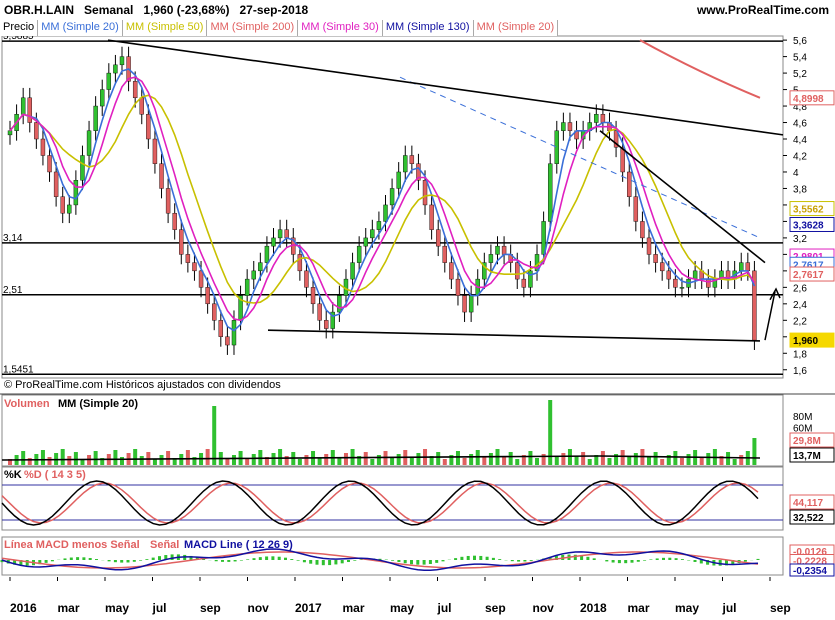  I want to click on x-tick-label: nov, so click(259, 608).